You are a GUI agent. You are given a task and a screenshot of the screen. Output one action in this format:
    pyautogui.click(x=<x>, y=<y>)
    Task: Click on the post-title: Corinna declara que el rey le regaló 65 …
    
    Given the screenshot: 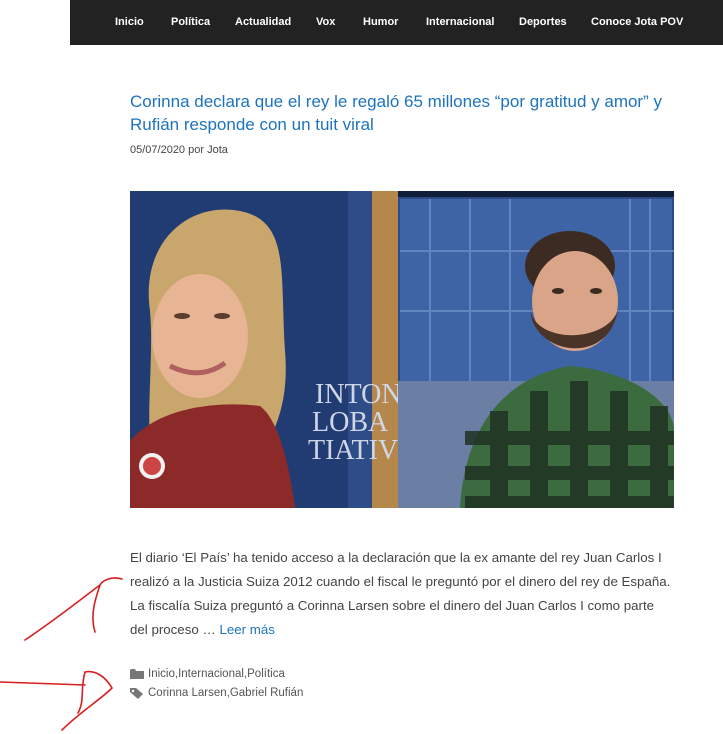 What is the action you would take?
    pyautogui.click(x=402, y=113)
    